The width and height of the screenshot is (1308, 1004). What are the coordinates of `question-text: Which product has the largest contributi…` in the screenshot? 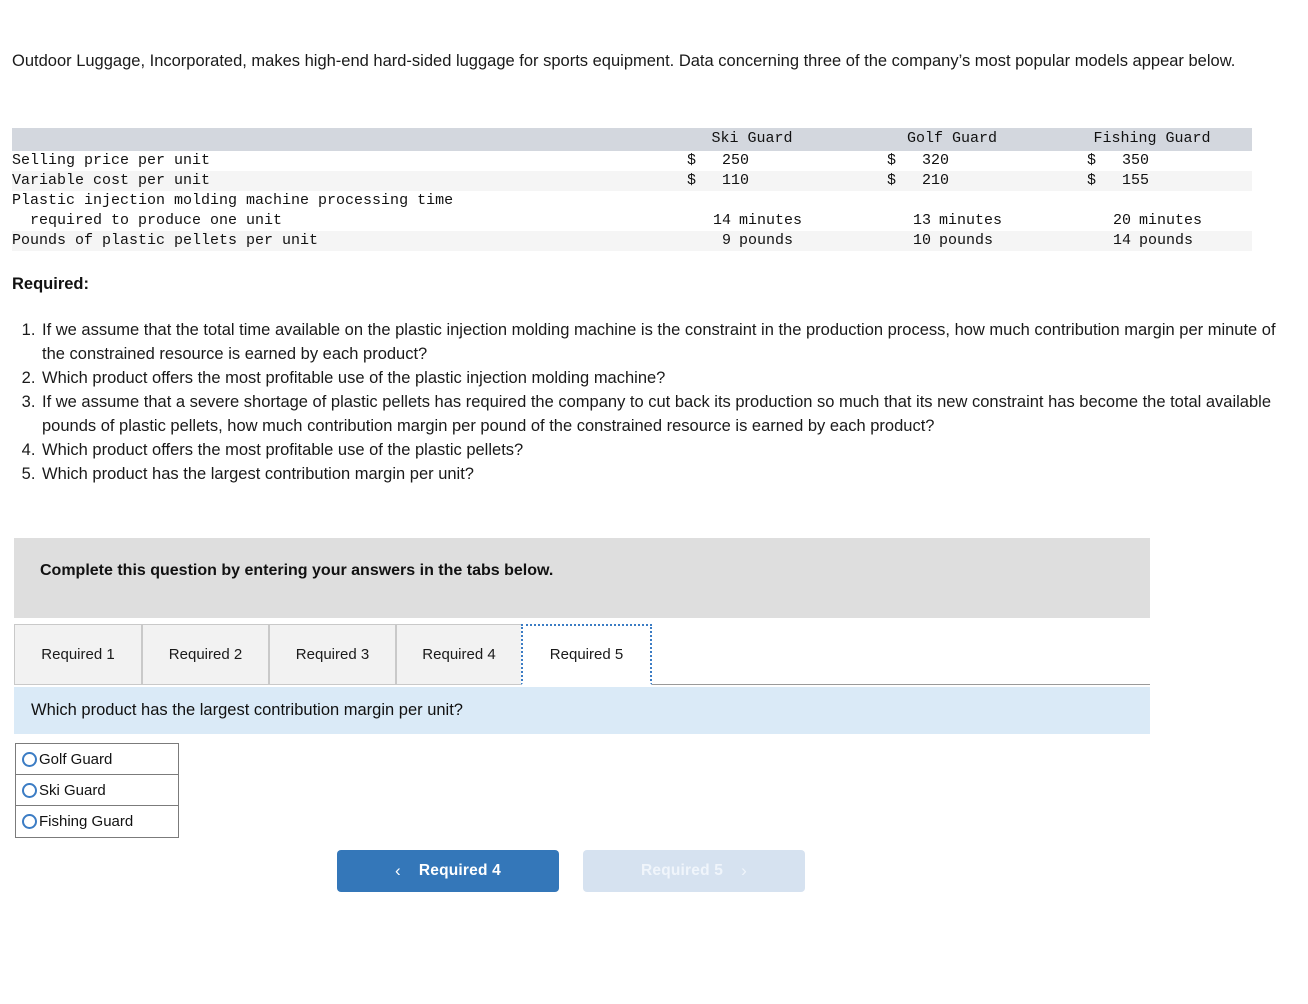 It's located at (247, 710).